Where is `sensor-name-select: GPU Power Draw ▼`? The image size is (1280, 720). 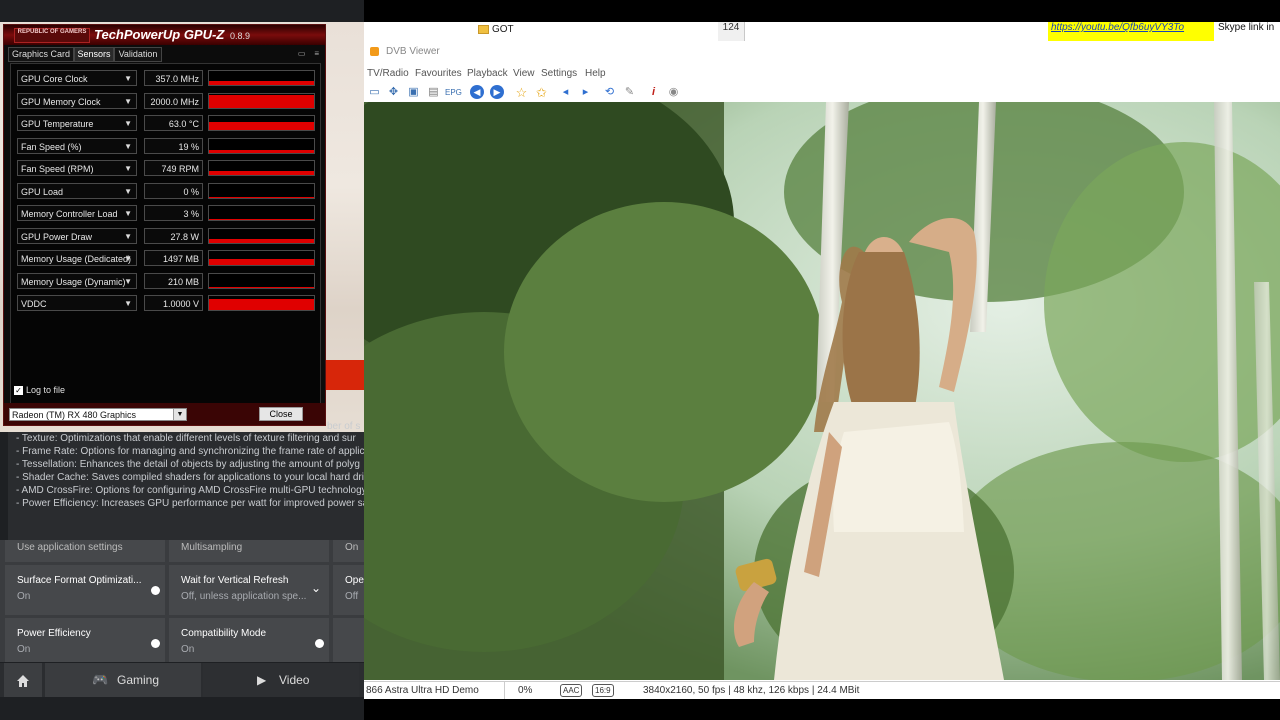
sensor-name-select: GPU Power Draw ▼ is located at coordinates (77, 235).